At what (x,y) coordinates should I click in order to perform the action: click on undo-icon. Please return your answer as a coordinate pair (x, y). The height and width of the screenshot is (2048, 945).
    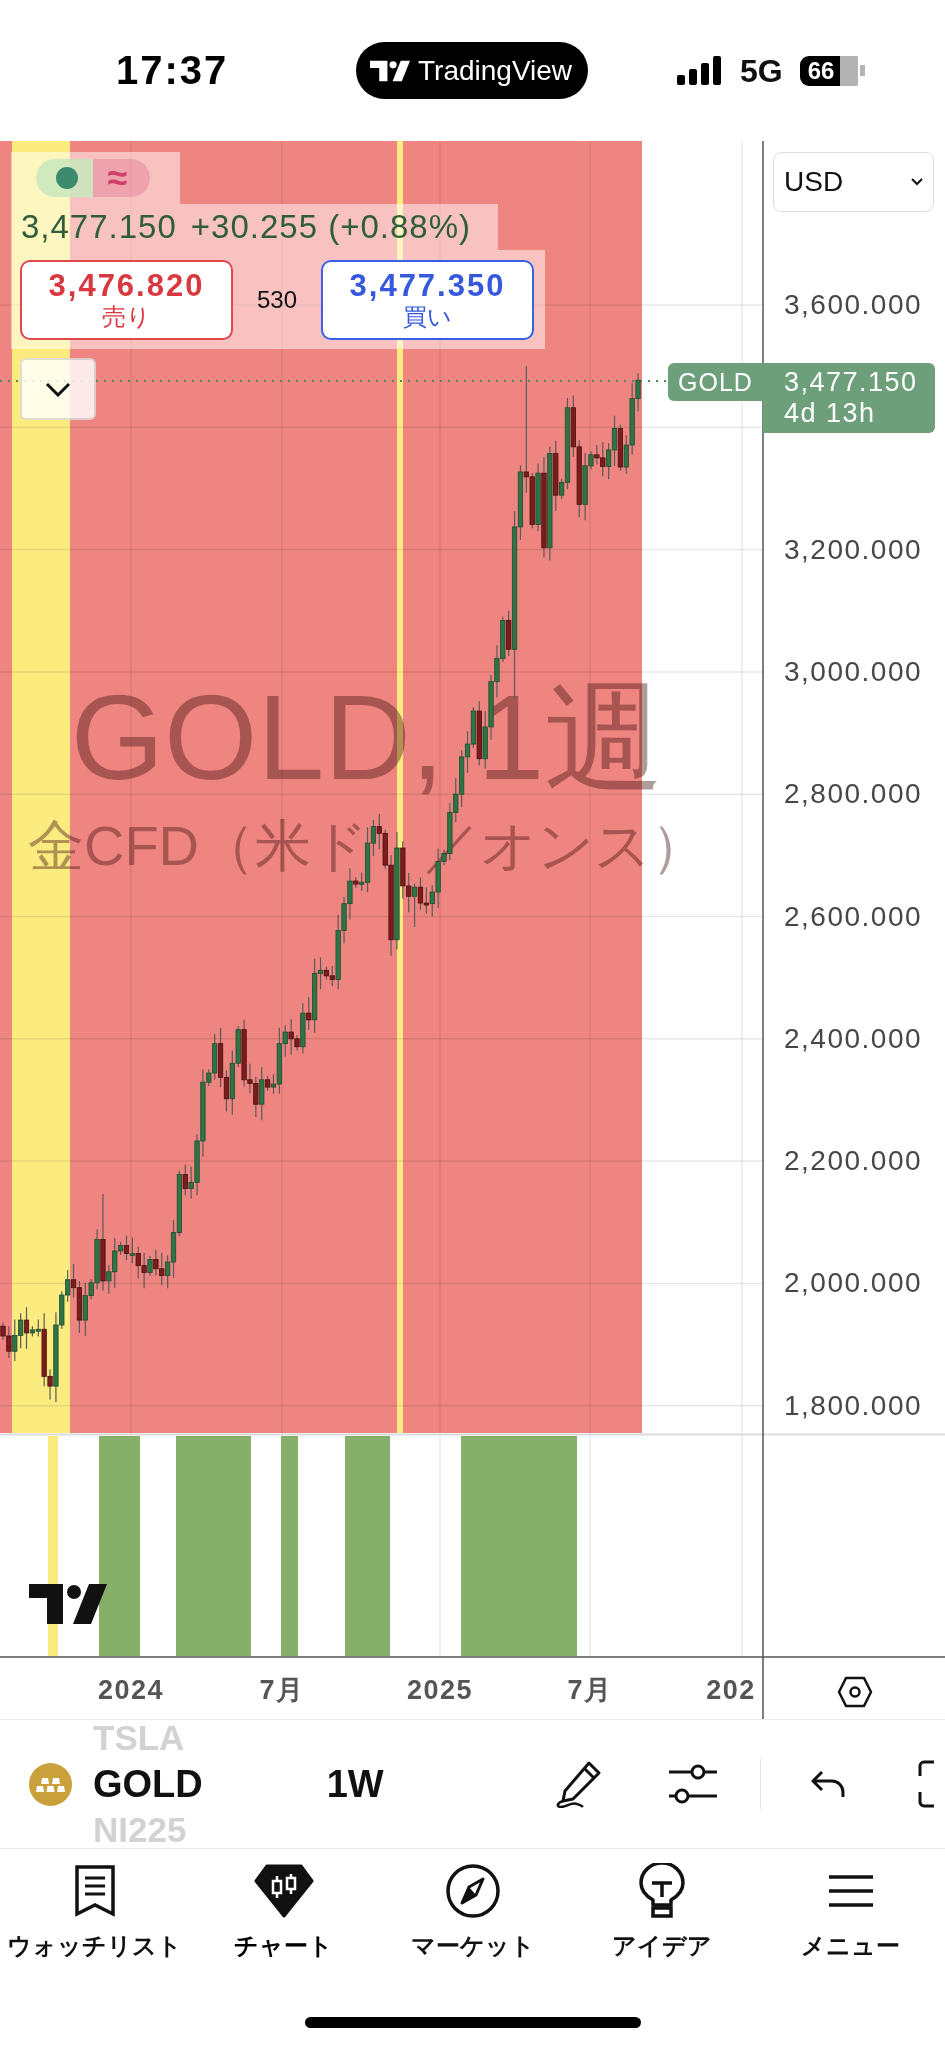
    Looking at the image, I should click on (828, 1784).